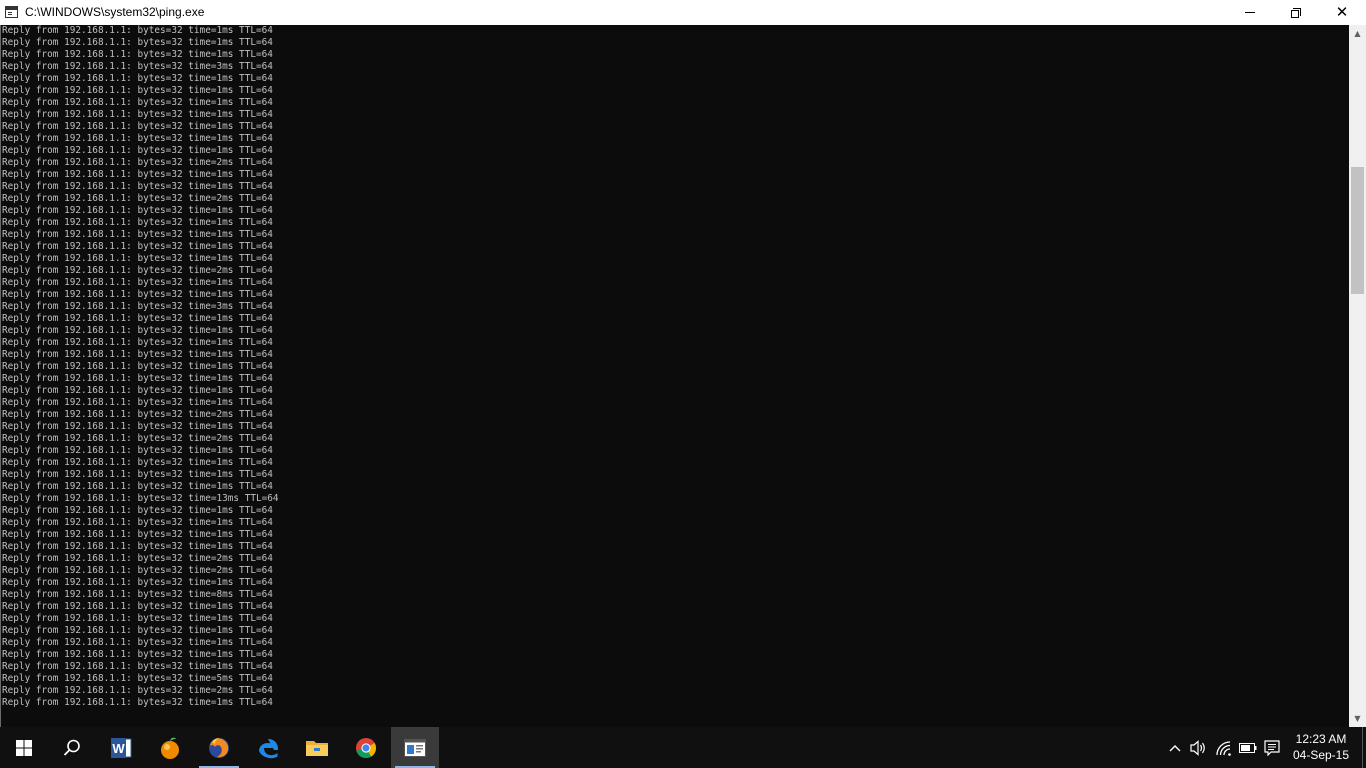 The width and height of the screenshot is (1366, 768). Describe the element at coordinates (683, 12) in the screenshot. I see `title-bar: C:\WINDOWS\system32\ping.exe ✕` at that location.